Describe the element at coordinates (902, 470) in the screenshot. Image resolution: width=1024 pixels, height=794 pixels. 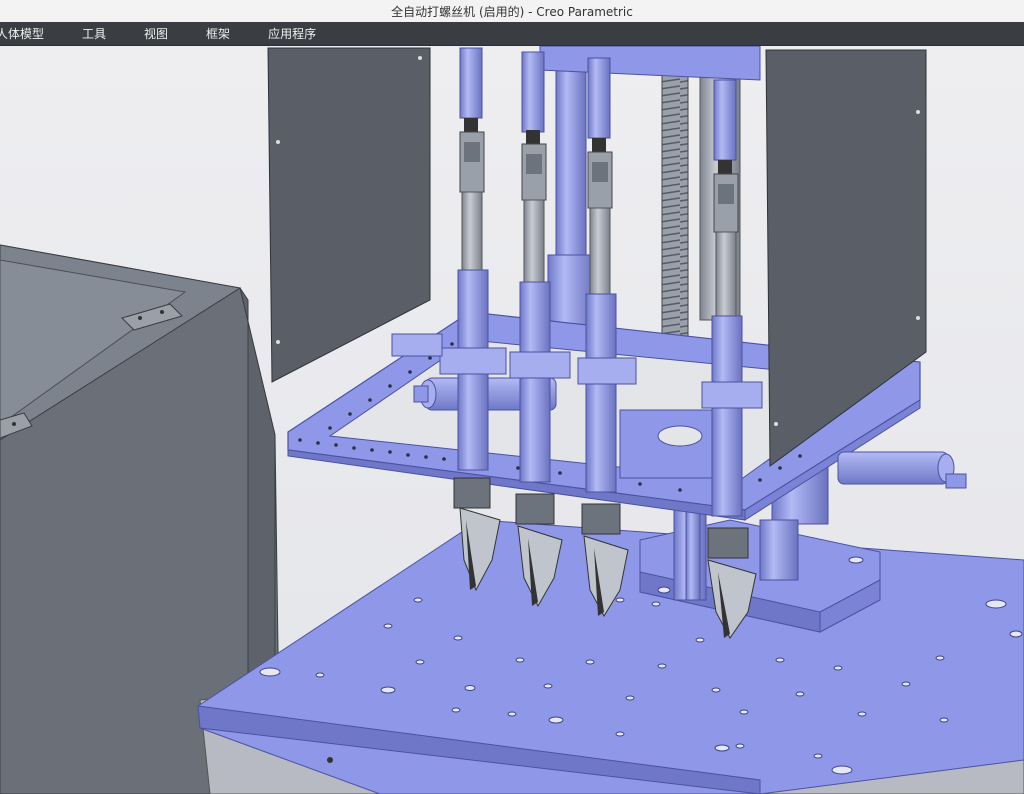
I see `side-cylinder-right` at that location.